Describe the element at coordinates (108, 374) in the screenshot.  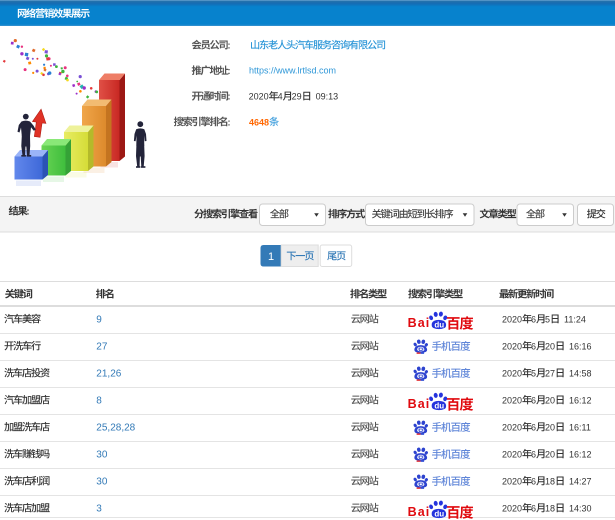
I see `svg-text: 21,26` at that location.